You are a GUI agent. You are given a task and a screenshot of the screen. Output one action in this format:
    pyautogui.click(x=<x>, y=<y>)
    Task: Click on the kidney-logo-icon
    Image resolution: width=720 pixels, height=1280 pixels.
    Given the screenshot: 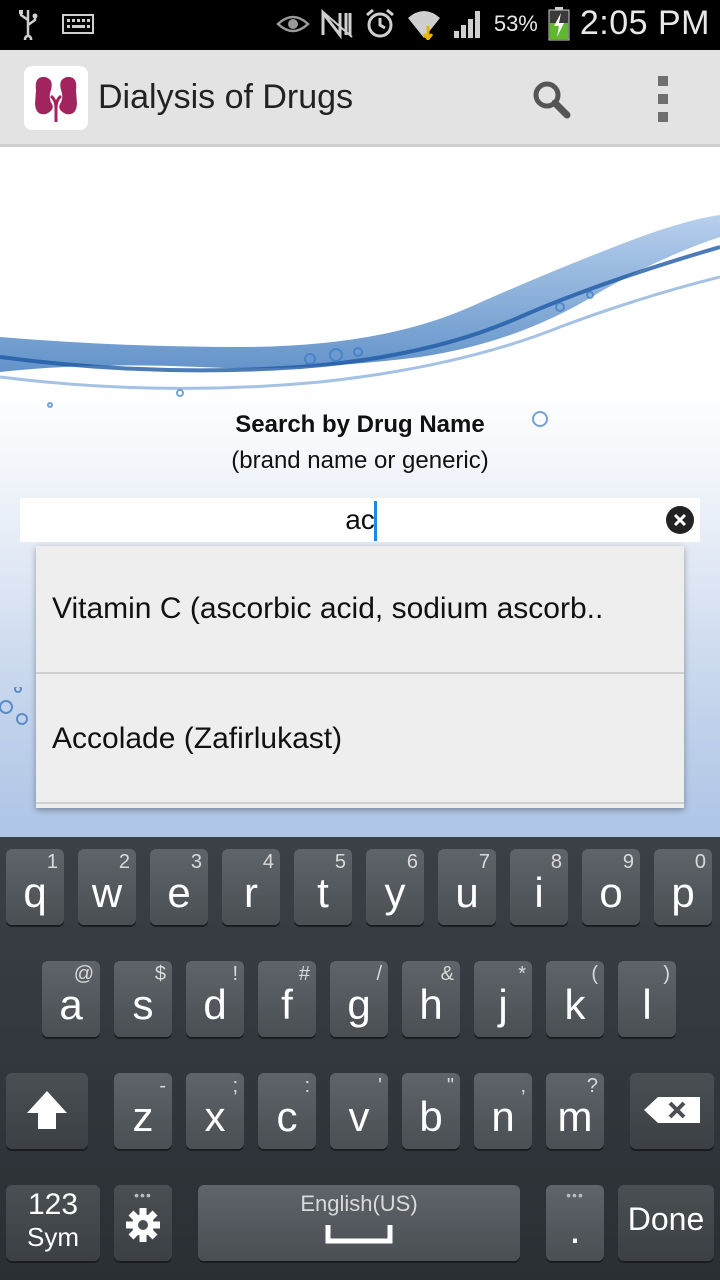 What is the action you would take?
    pyautogui.click(x=56, y=98)
    